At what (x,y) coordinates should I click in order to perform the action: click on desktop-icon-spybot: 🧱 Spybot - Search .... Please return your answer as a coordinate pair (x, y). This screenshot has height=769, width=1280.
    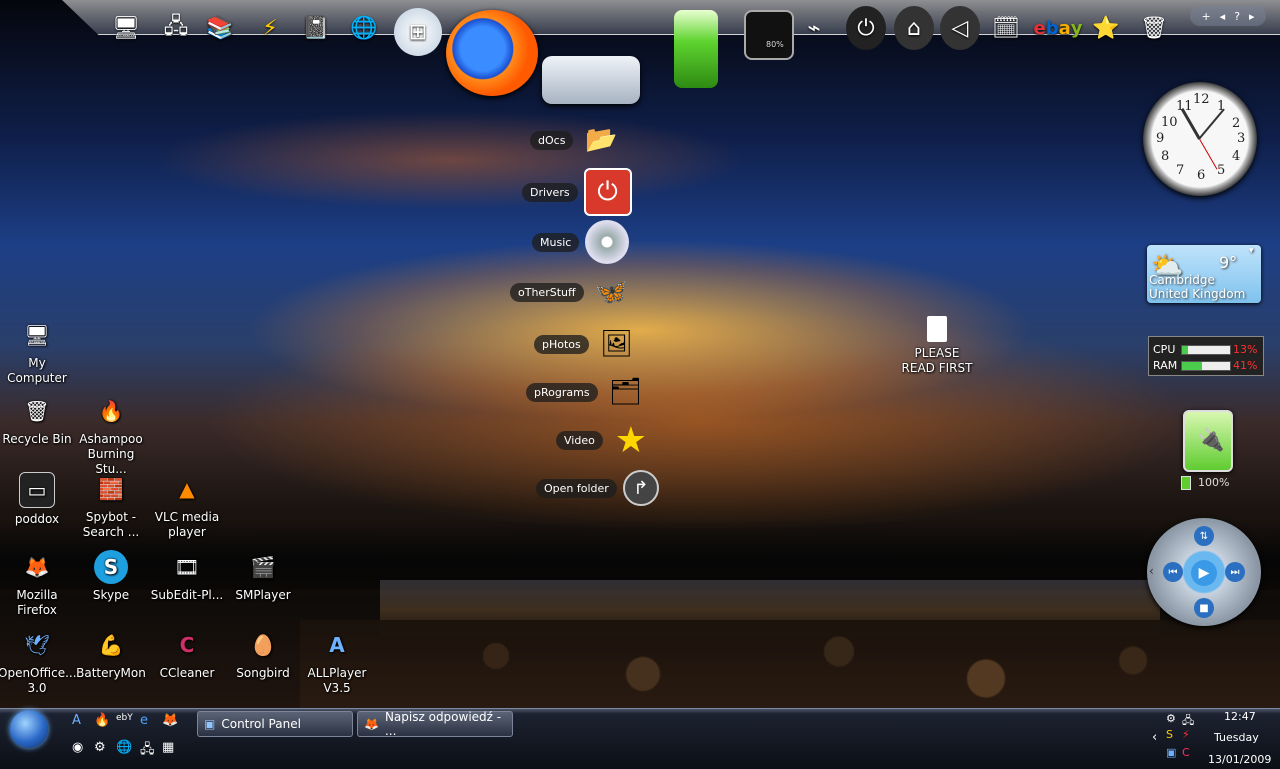
    Looking at the image, I should click on (111, 506).